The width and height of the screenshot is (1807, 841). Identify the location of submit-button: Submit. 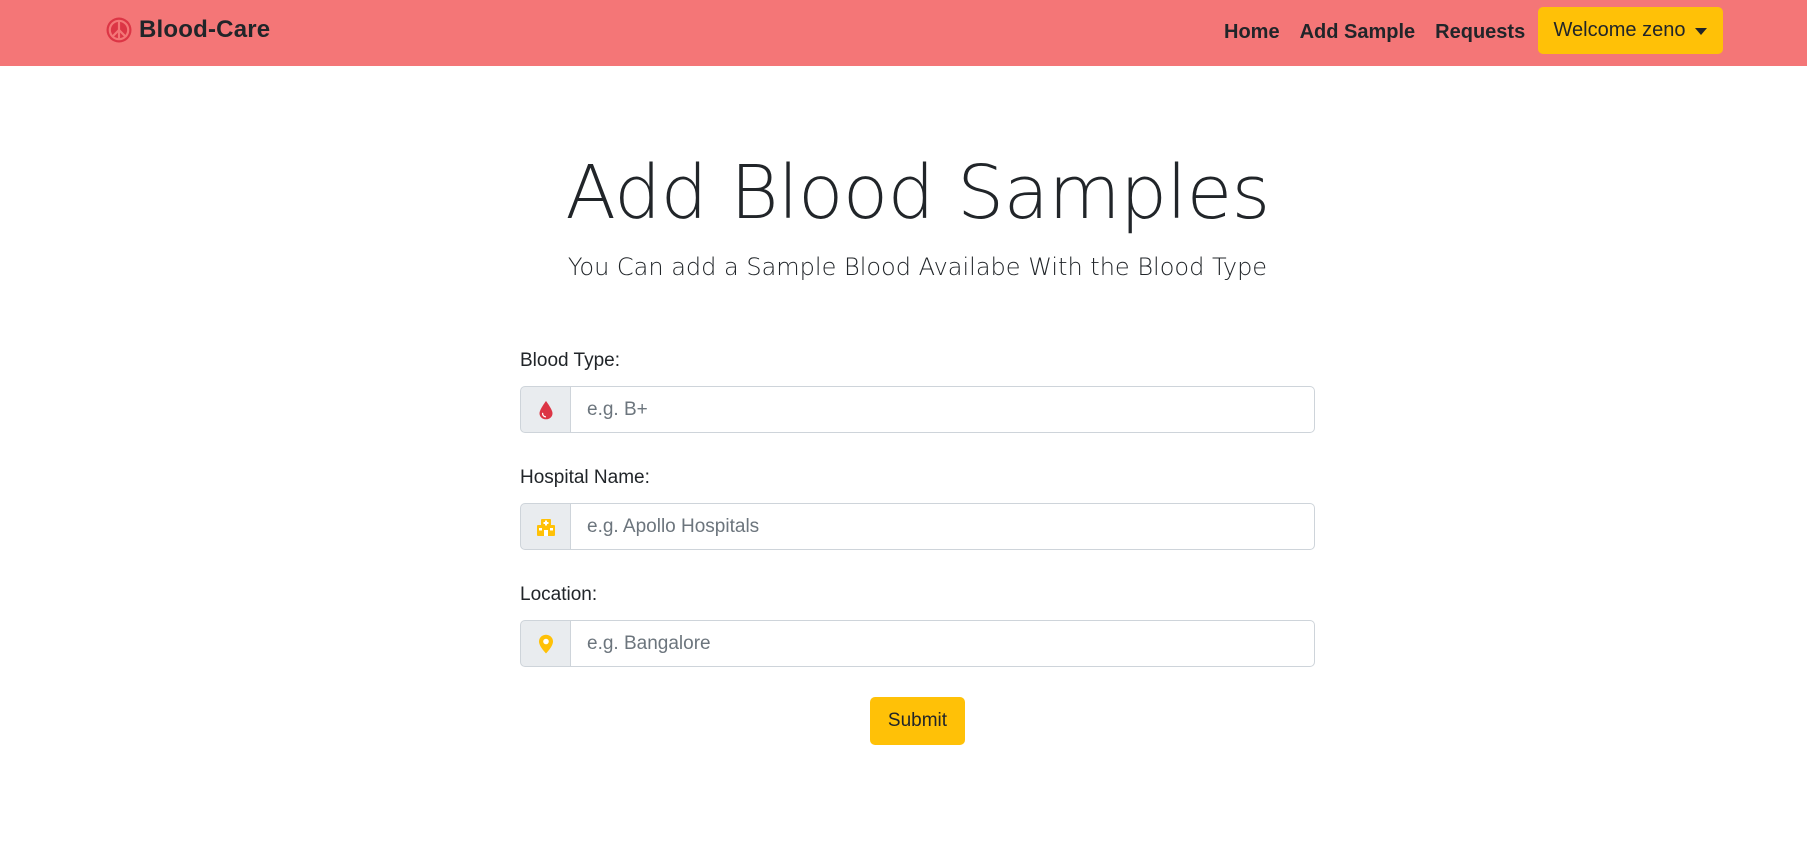
(917, 721).